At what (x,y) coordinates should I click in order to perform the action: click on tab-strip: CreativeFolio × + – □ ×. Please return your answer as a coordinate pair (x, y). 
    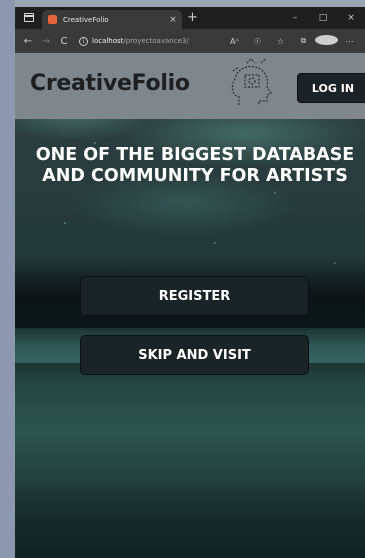
    Looking at the image, I should click on (190, 18).